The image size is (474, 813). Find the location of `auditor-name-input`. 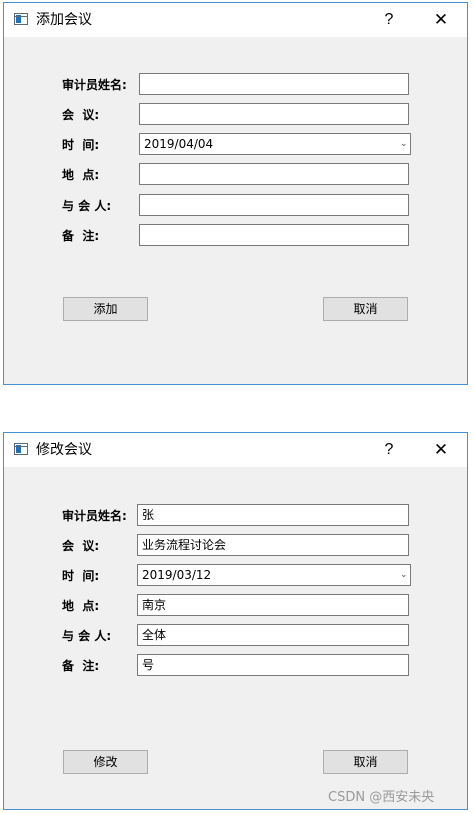

auditor-name-input is located at coordinates (274, 84).